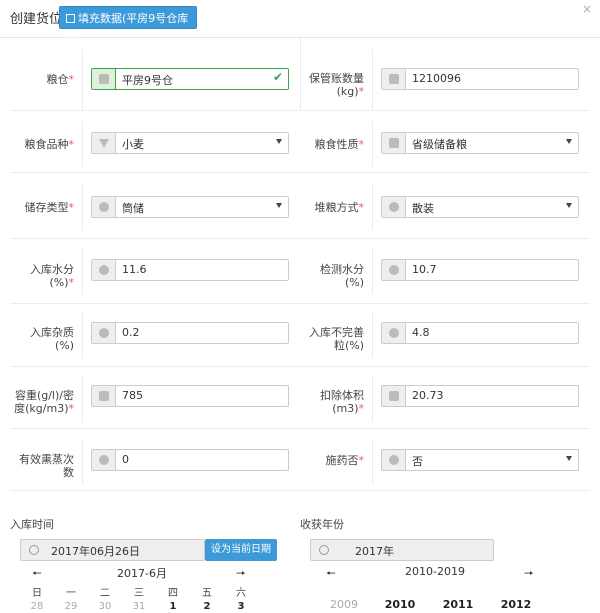 This screenshot has width=600, height=613. What do you see at coordinates (133, 144) in the screenshot?
I see `variety-value: 小麦` at bounding box center [133, 144].